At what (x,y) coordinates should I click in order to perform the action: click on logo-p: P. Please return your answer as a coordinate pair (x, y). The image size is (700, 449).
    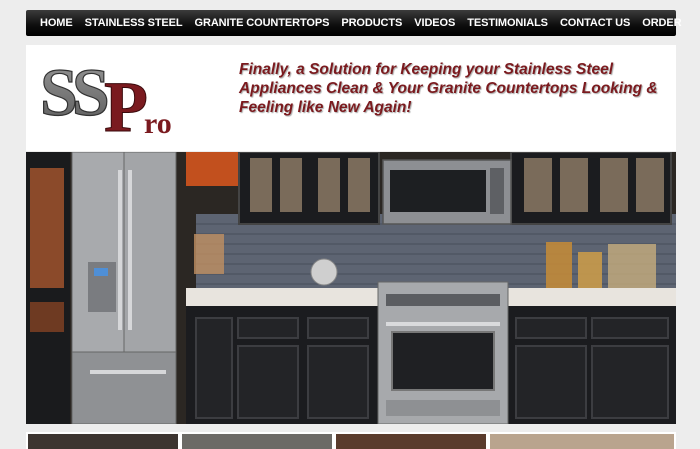
    Looking at the image, I should click on (126, 104).